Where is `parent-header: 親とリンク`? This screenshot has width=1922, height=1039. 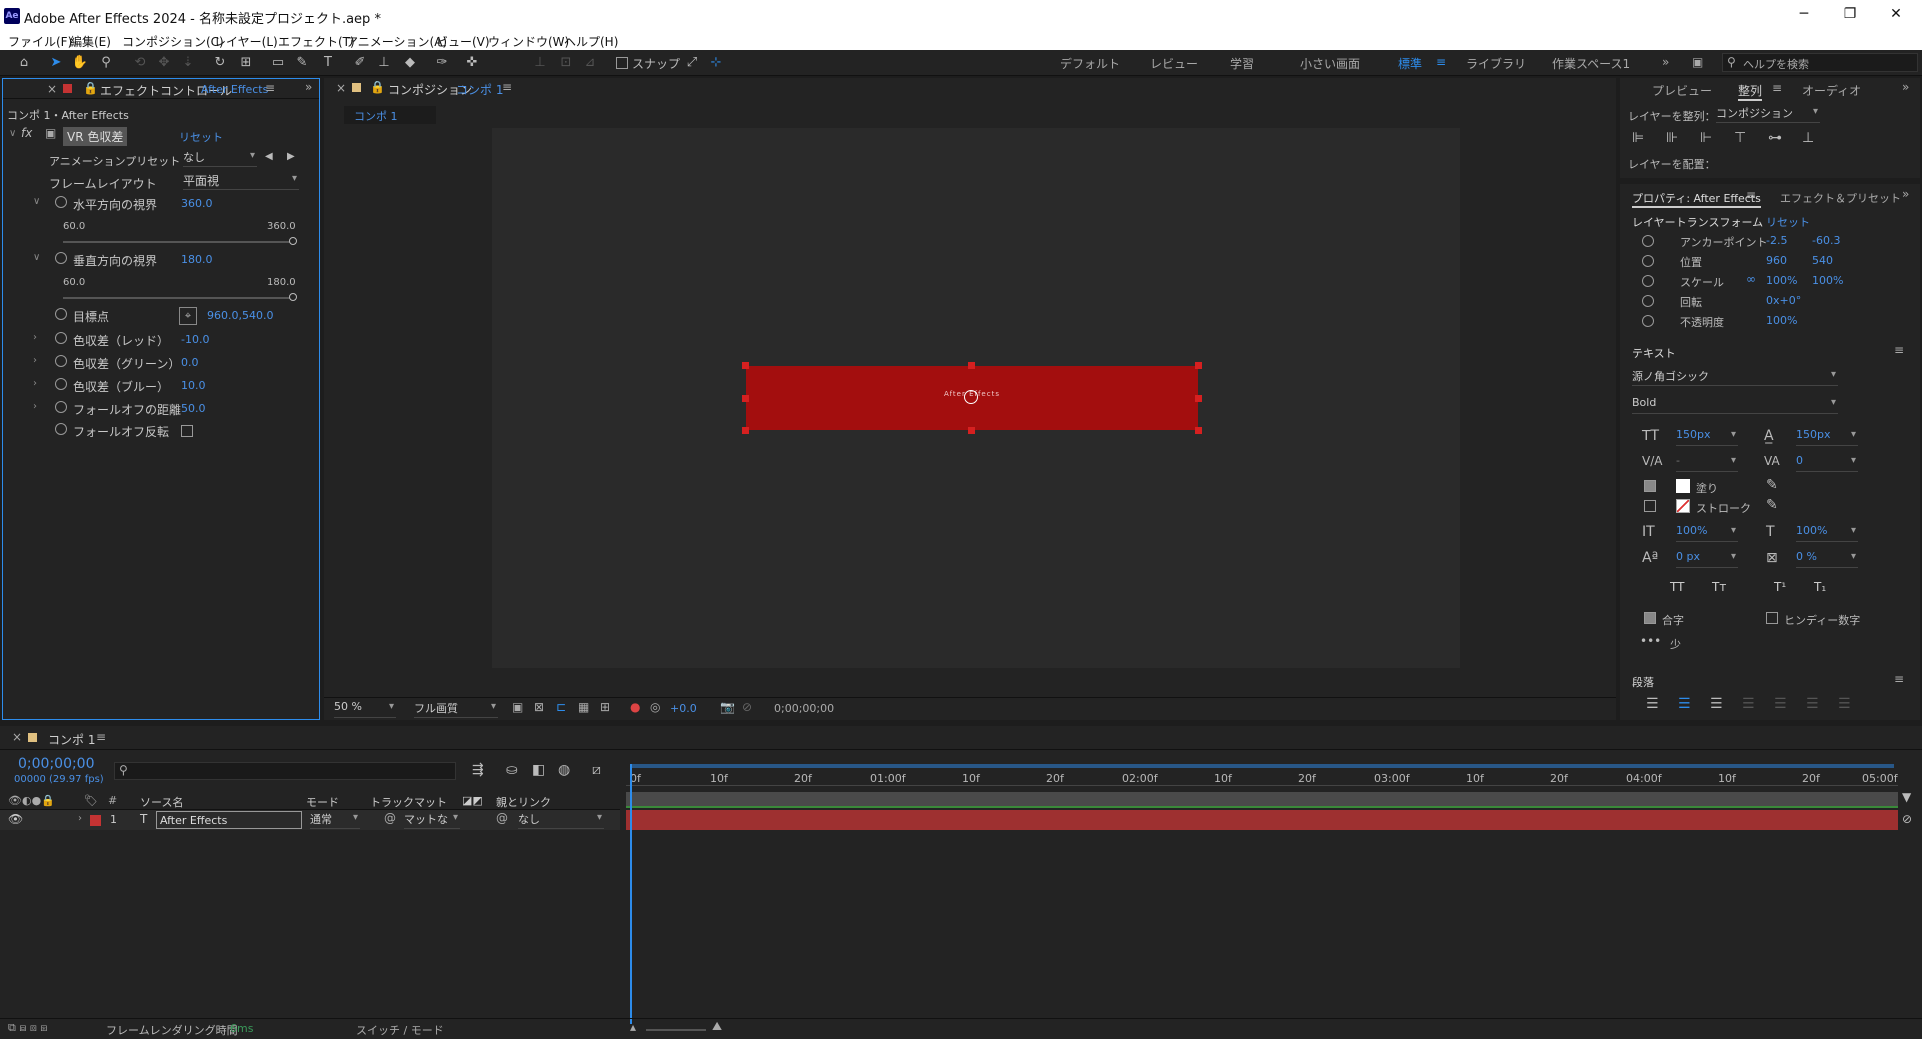
parent-header: 親とリンク is located at coordinates (523, 802).